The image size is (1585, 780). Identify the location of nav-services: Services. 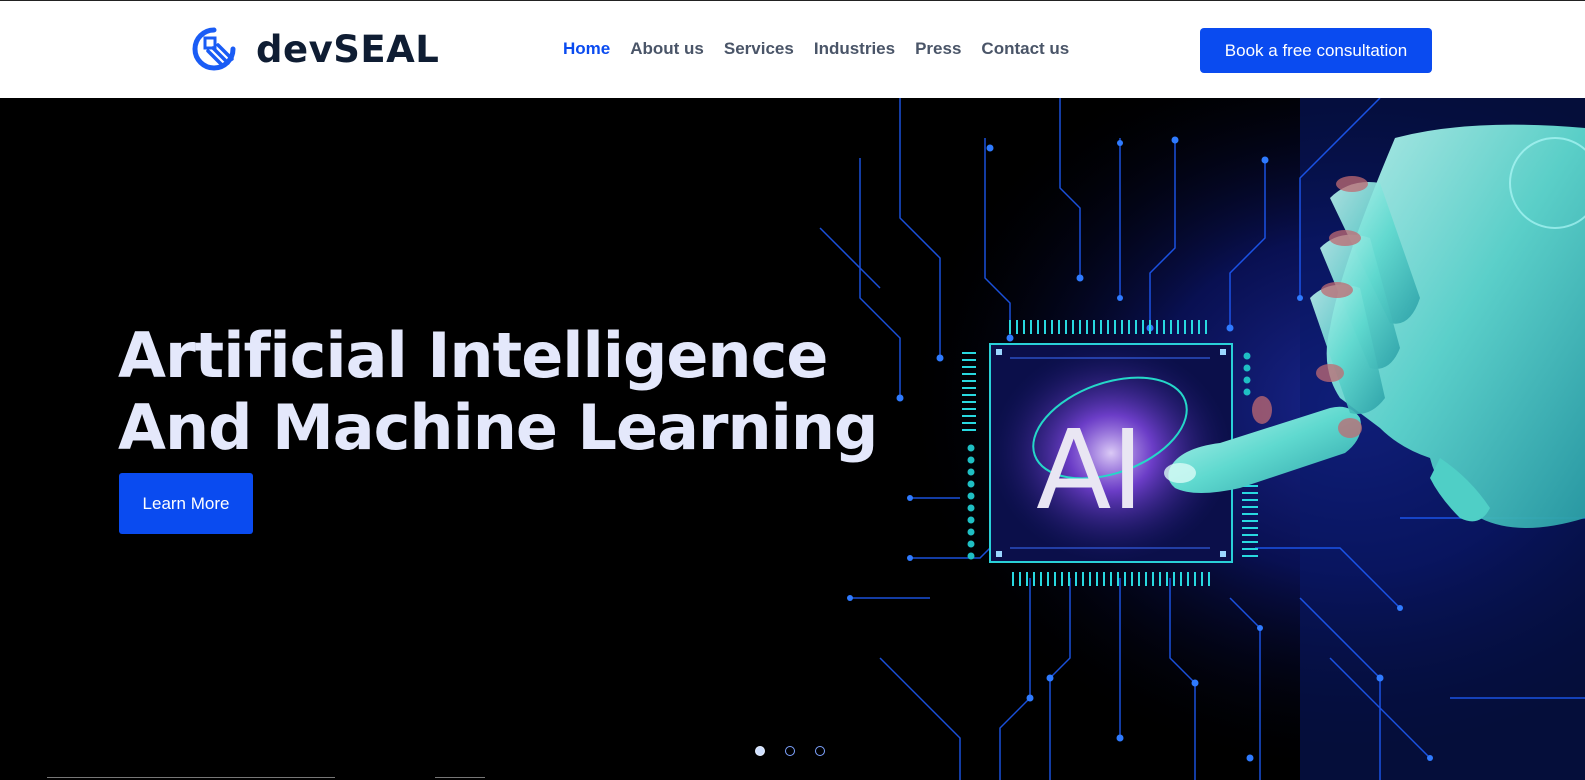
(759, 49).